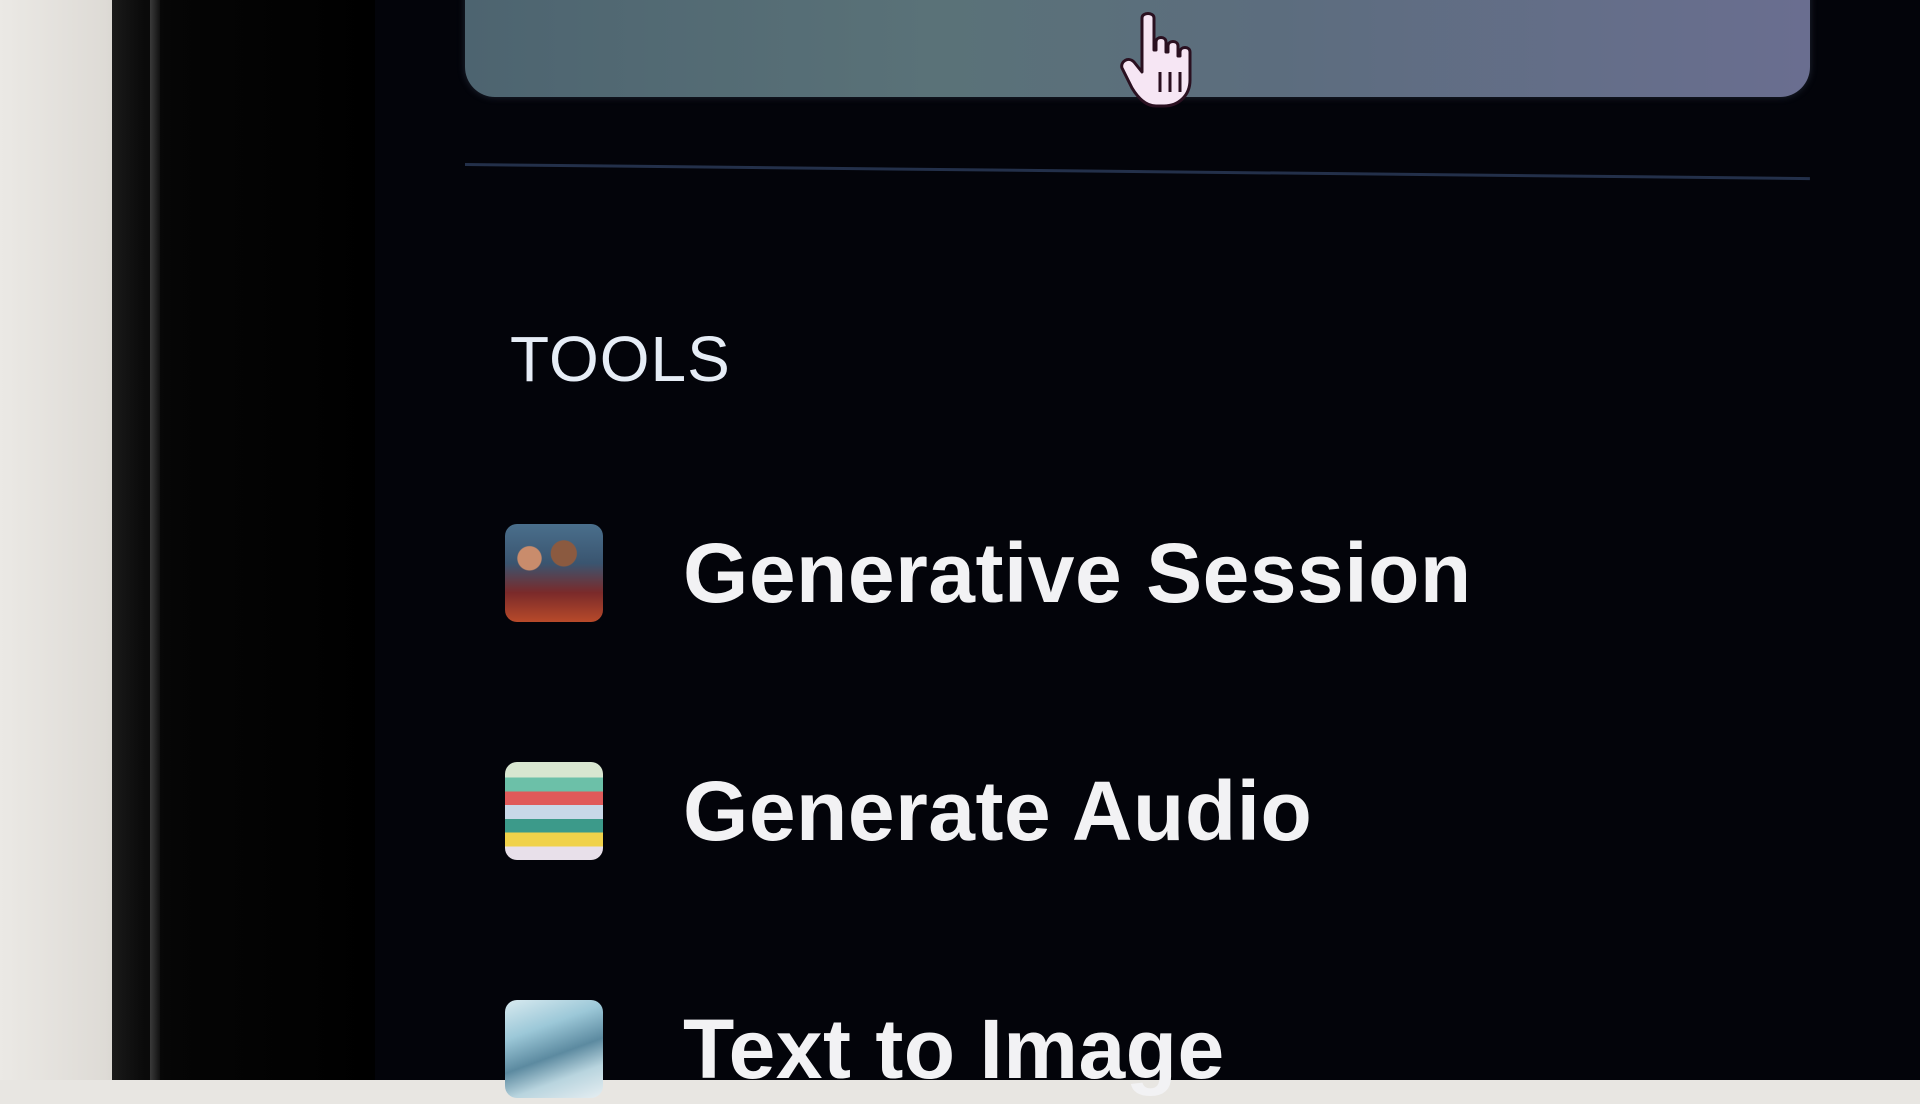  Describe the element at coordinates (1156, 60) in the screenshot. I see `hand-pointer-cursor-icon` at that location.